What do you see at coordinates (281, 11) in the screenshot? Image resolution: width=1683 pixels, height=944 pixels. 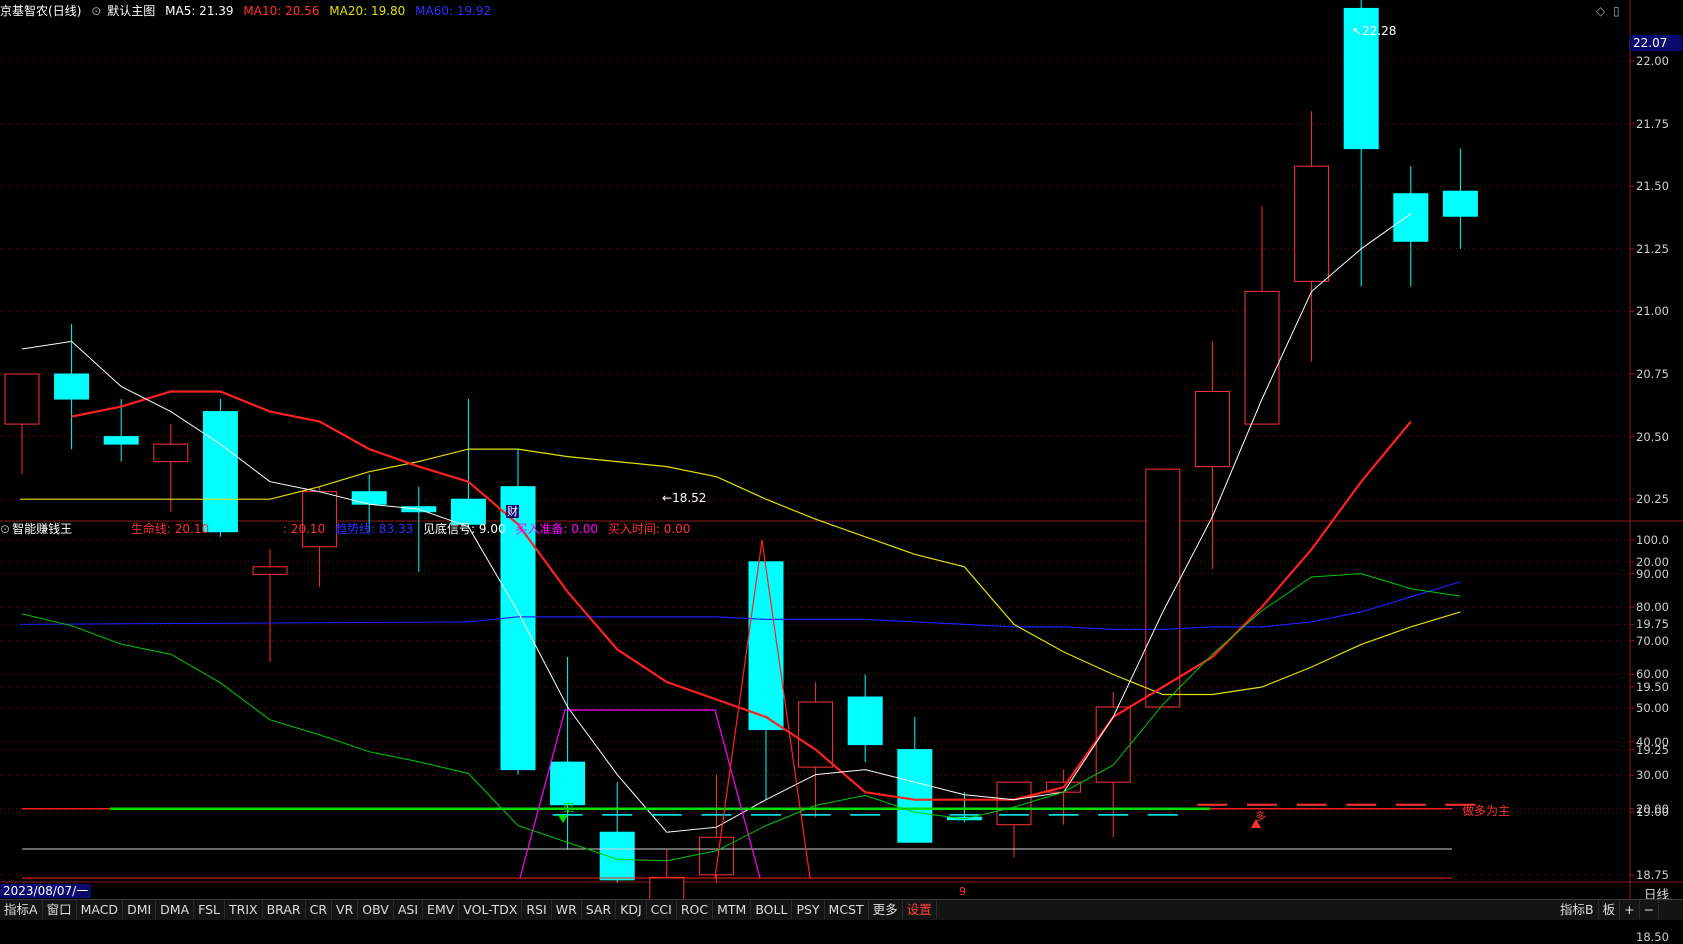 I see `ma10-value: MA10: 20.56` at bounding box center [281, 11].